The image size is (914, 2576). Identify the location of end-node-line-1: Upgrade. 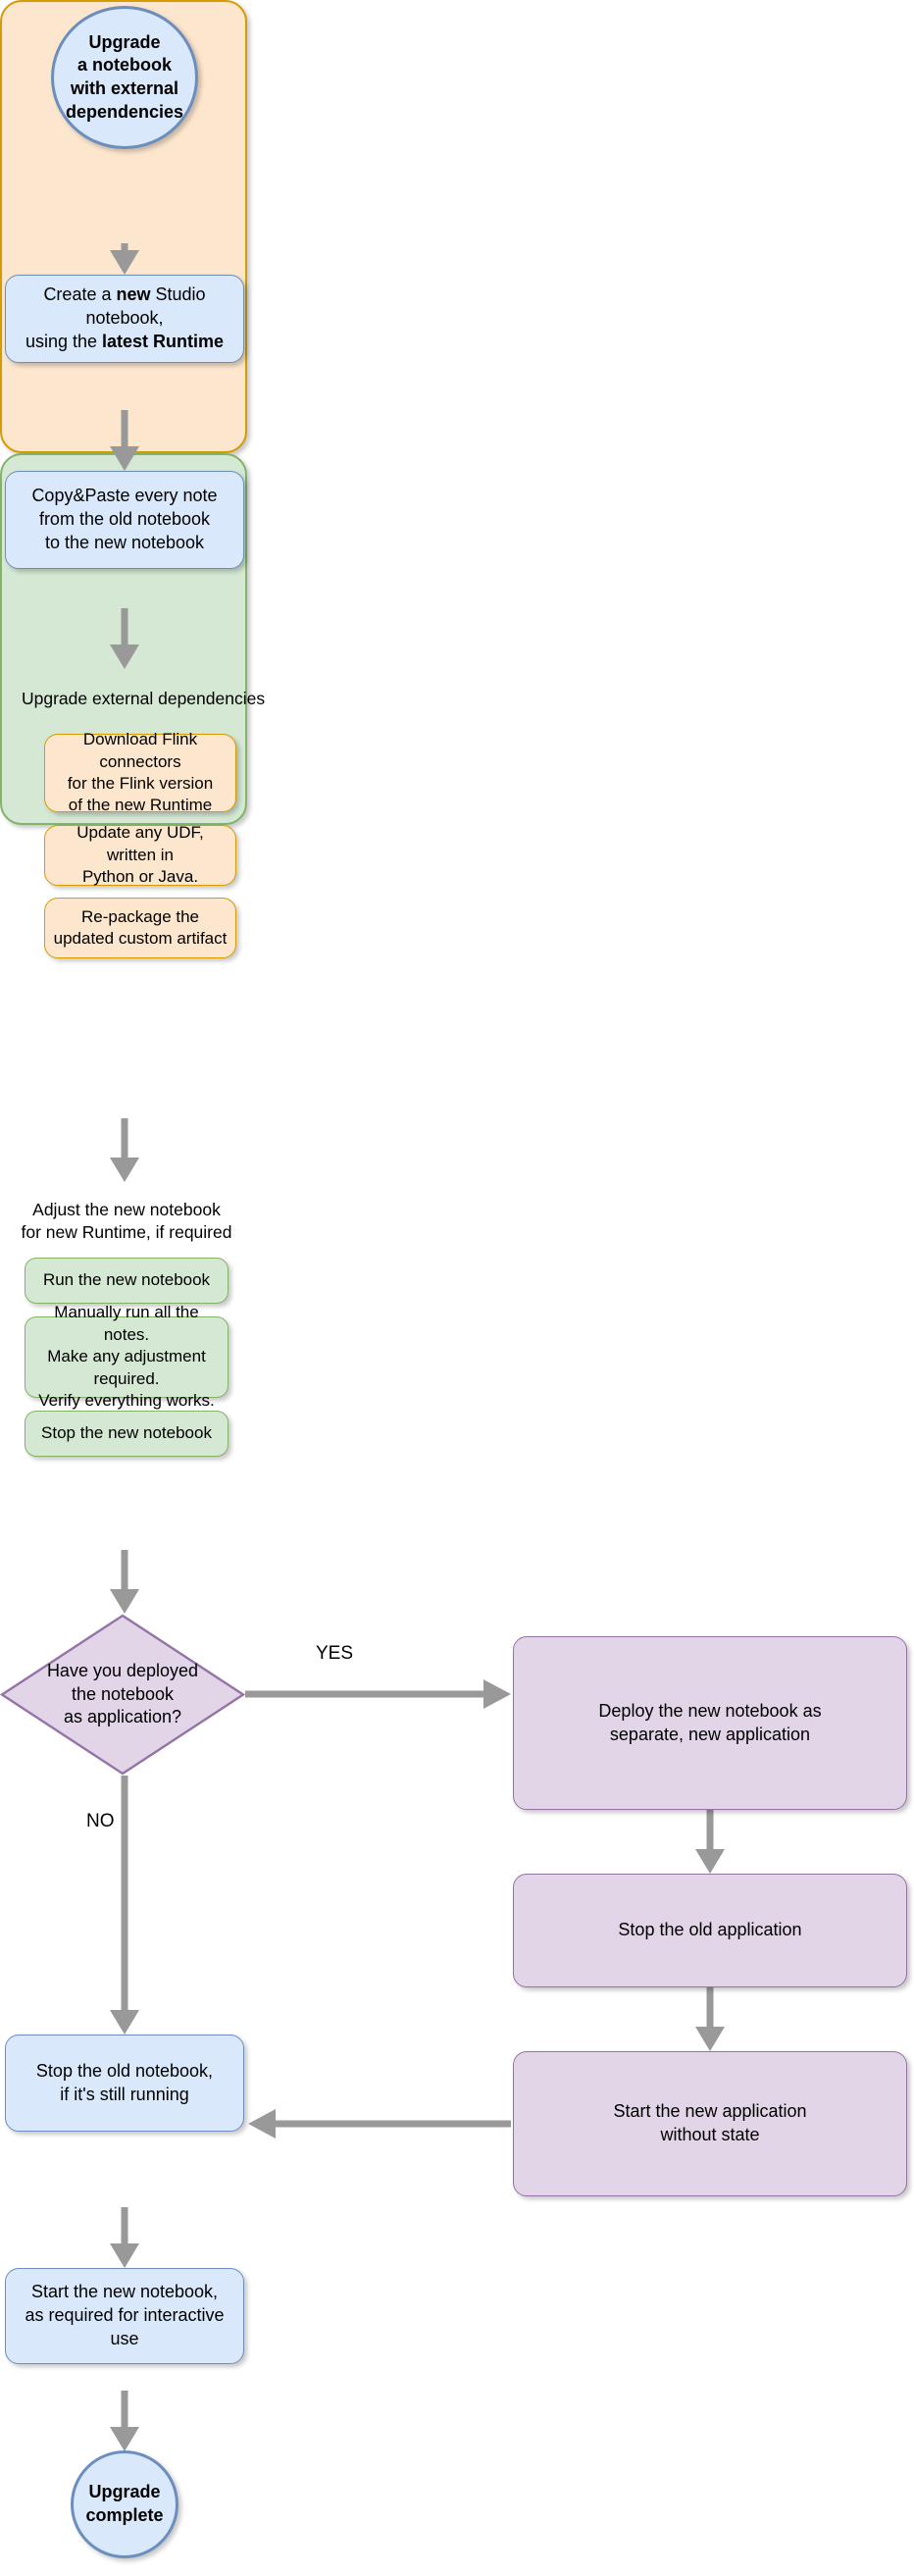
(124, 2492).